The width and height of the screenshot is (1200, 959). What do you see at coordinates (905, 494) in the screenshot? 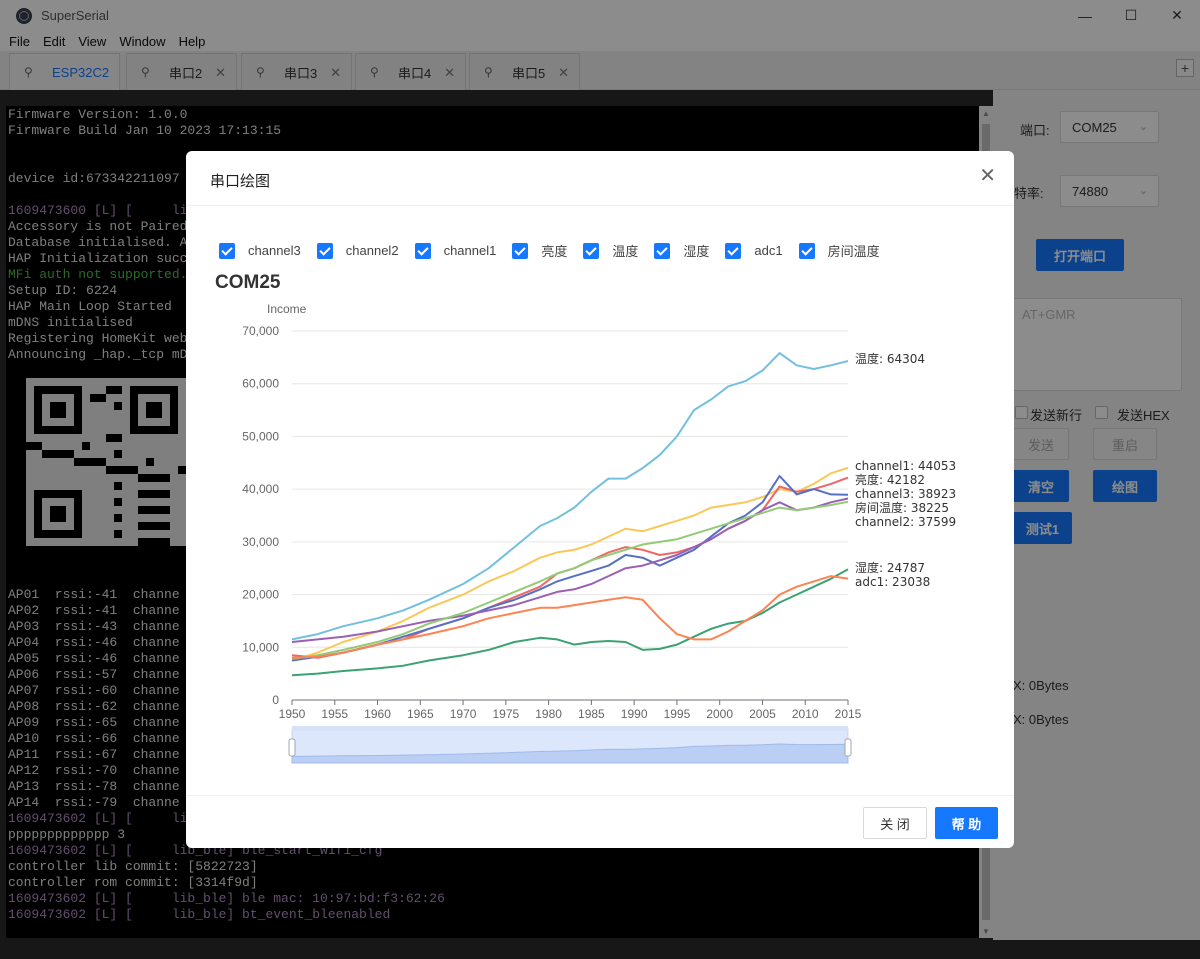
I see `series-end-label: channel3: 38923` at bounding box center [905, 494].